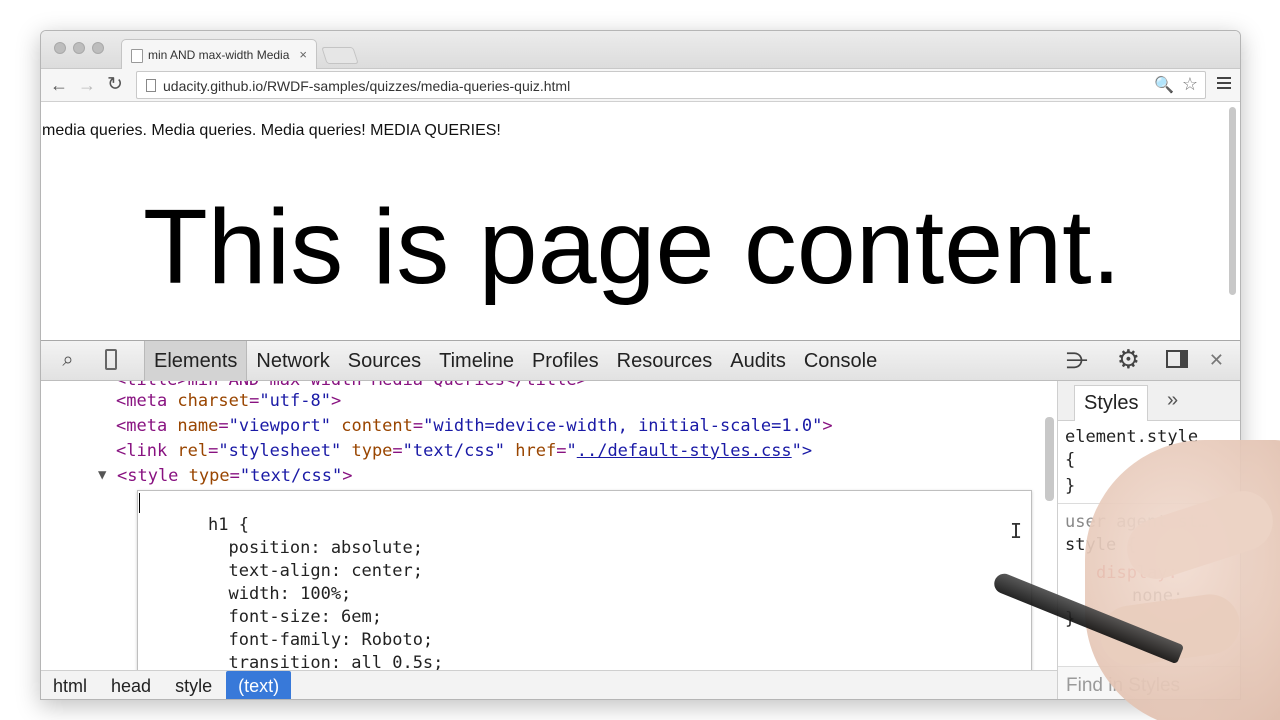 Image resolution: width=1280 pixels, height=720 pixels. Describe the element at coordinates (326, 661) in the screenshot. I see `code-line: transition: all 0.5s;` at that location.